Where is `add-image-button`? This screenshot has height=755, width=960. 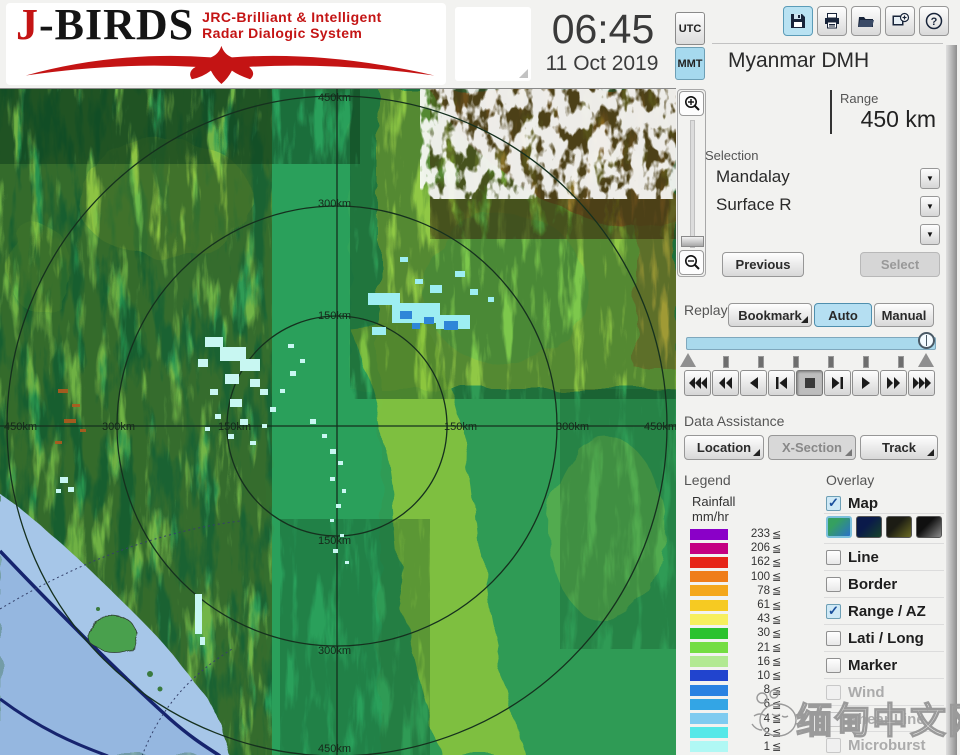
add-image-button is located at coordinates (900, 21).